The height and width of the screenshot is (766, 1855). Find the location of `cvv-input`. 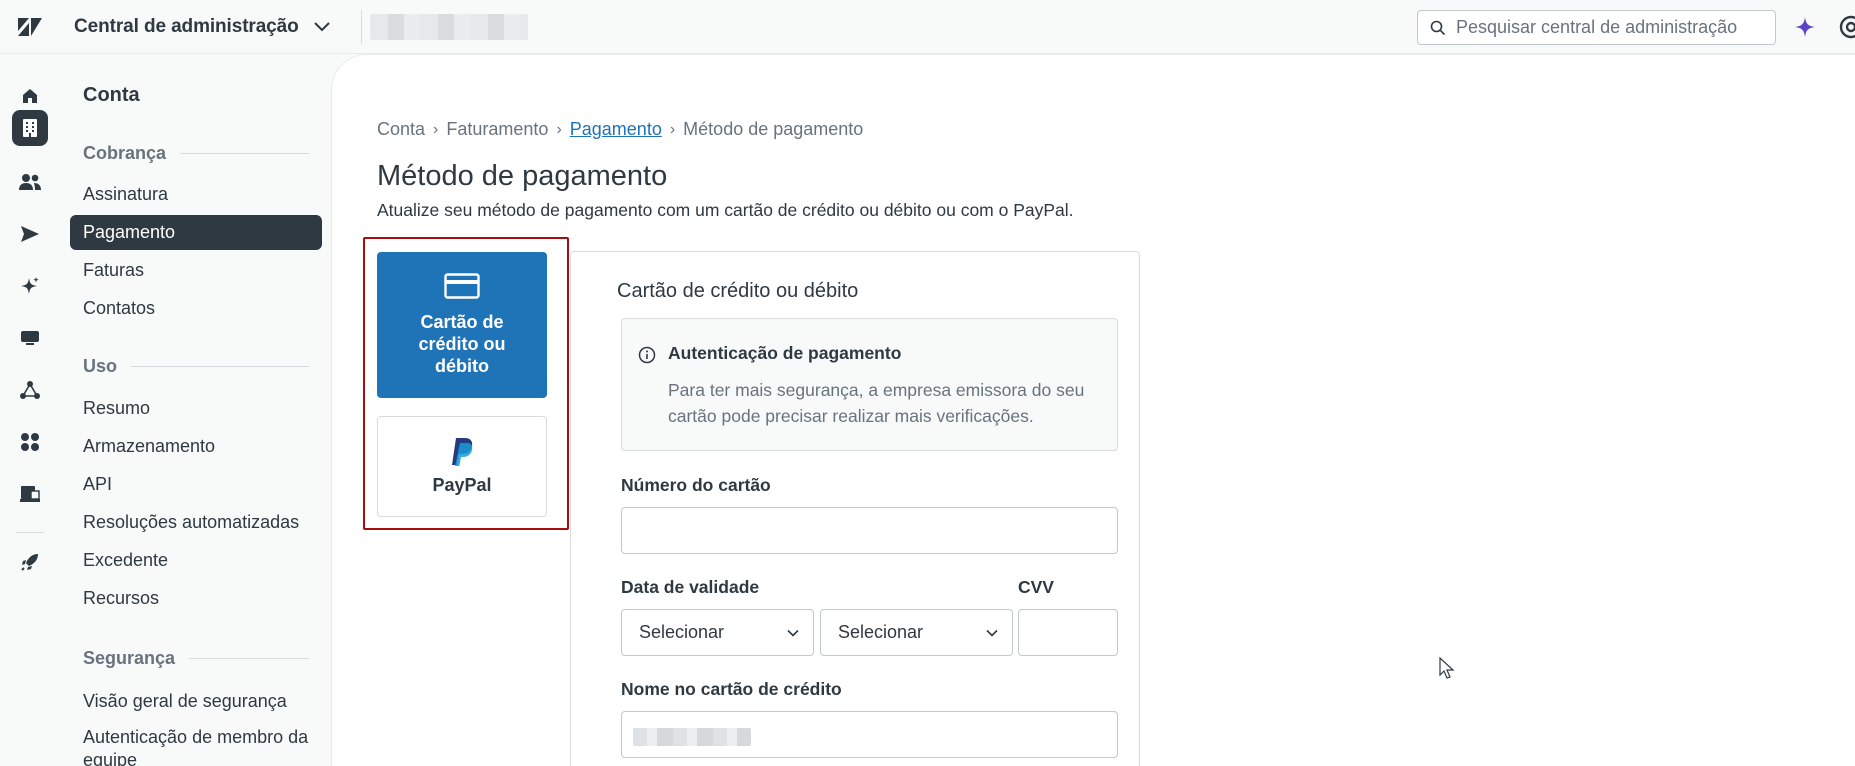

cvv-input is located at coordinates (1068, 632).